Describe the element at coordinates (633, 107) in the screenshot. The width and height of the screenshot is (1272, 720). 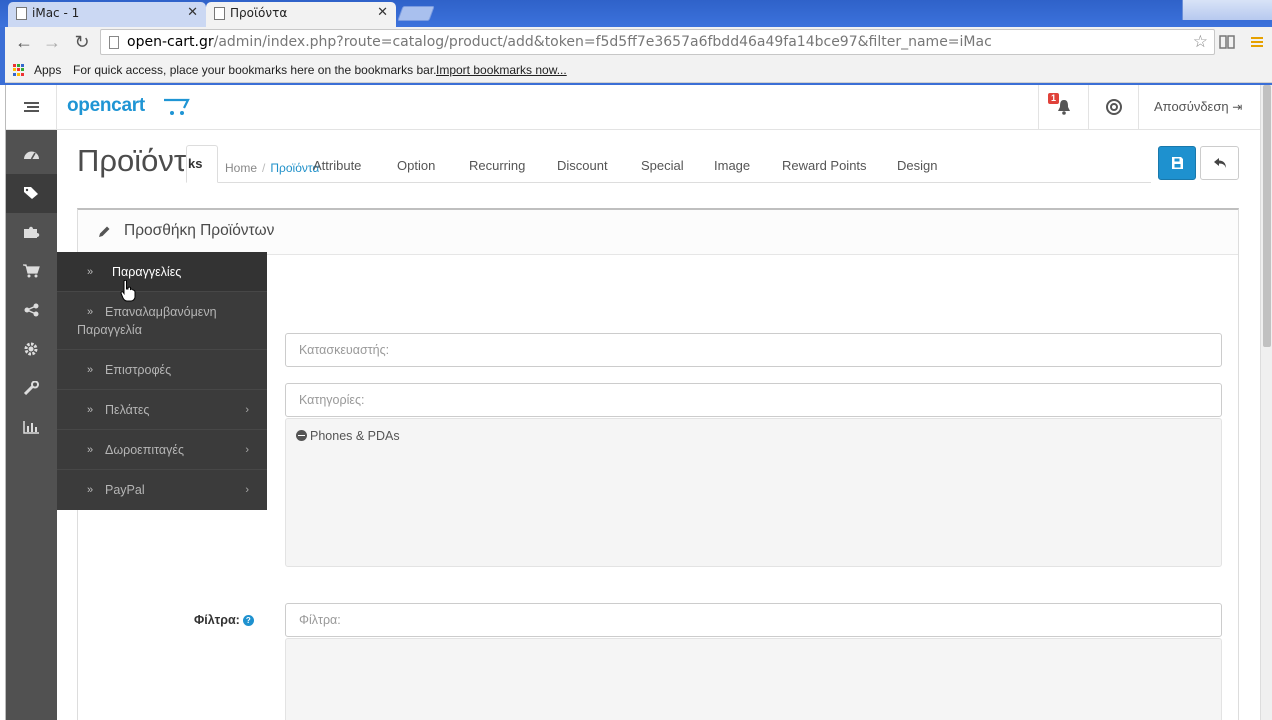
I see `admin-header: opencart 1 Αποσύνδεση ⇥` at that location.